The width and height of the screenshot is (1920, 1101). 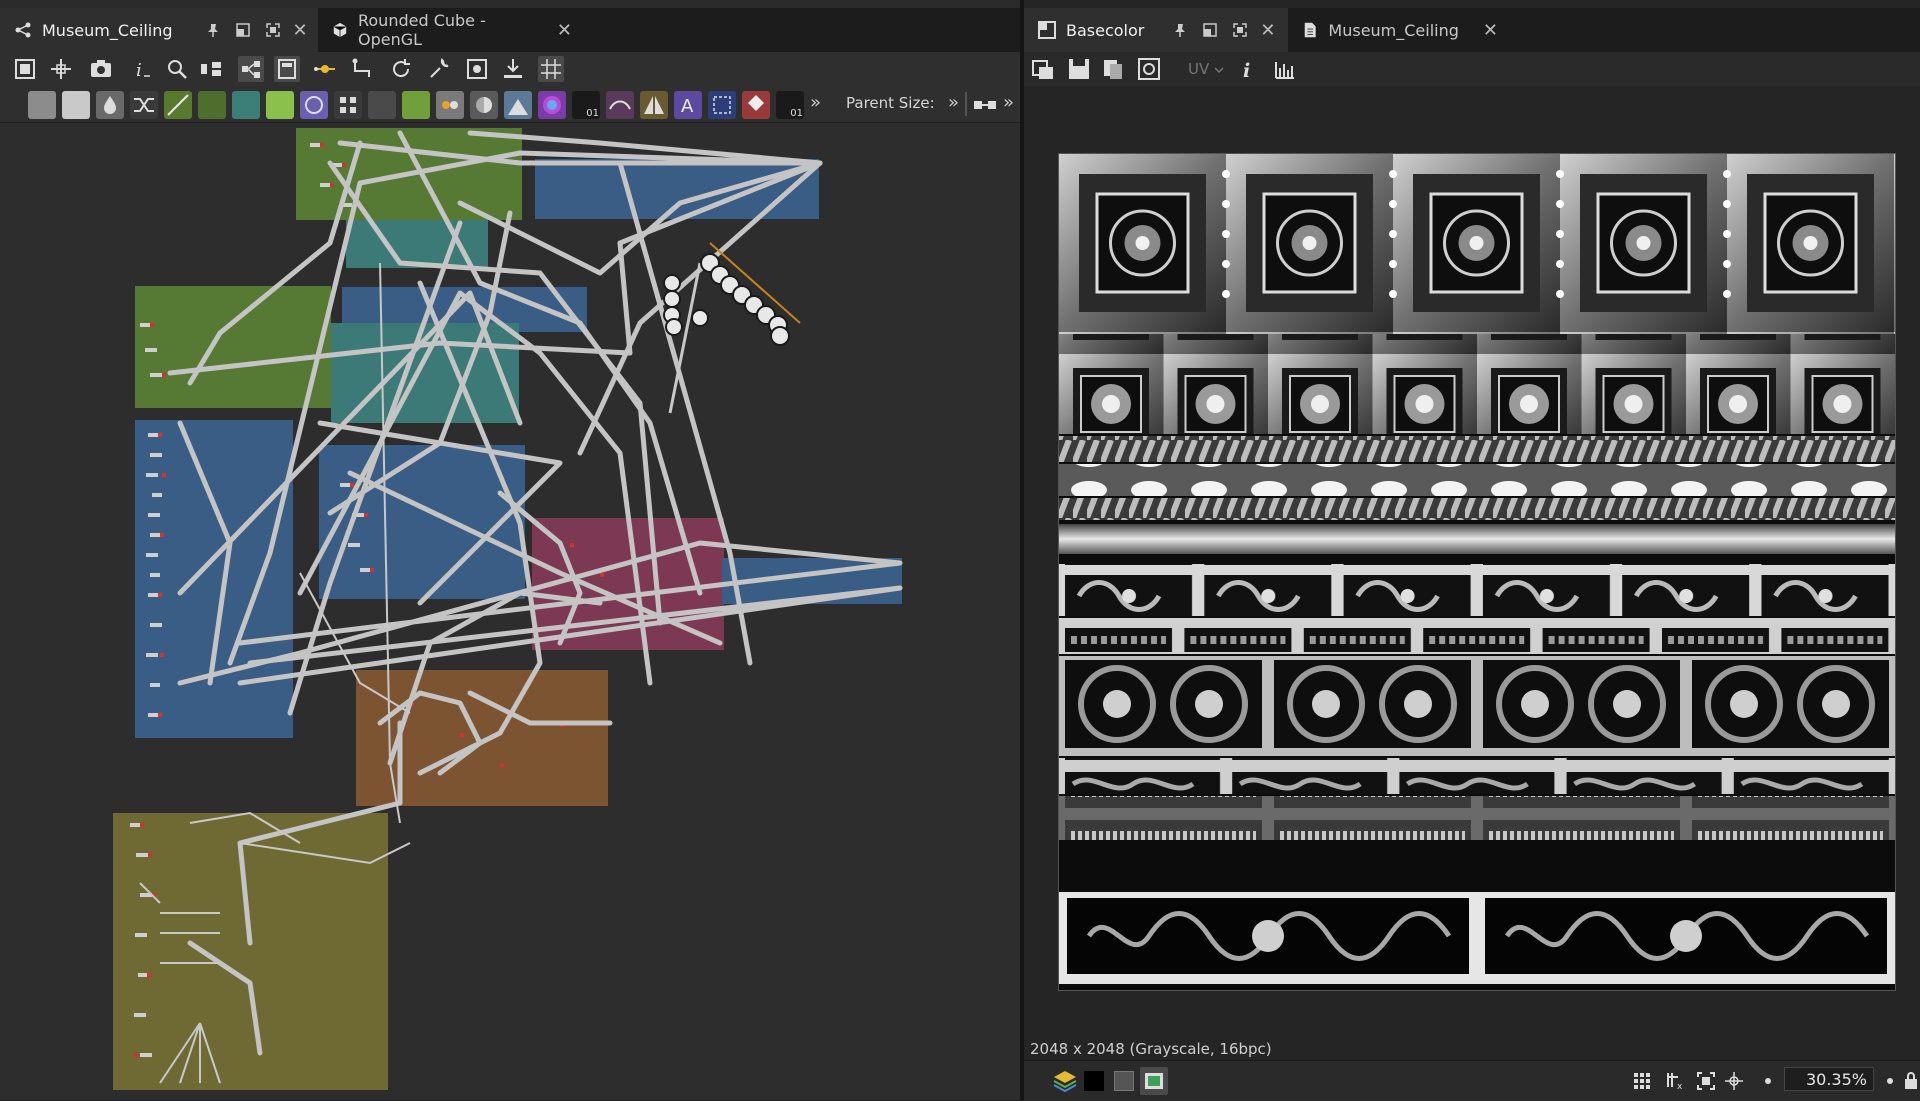 I want to click on curve-icon, so click(x=178, y=105).